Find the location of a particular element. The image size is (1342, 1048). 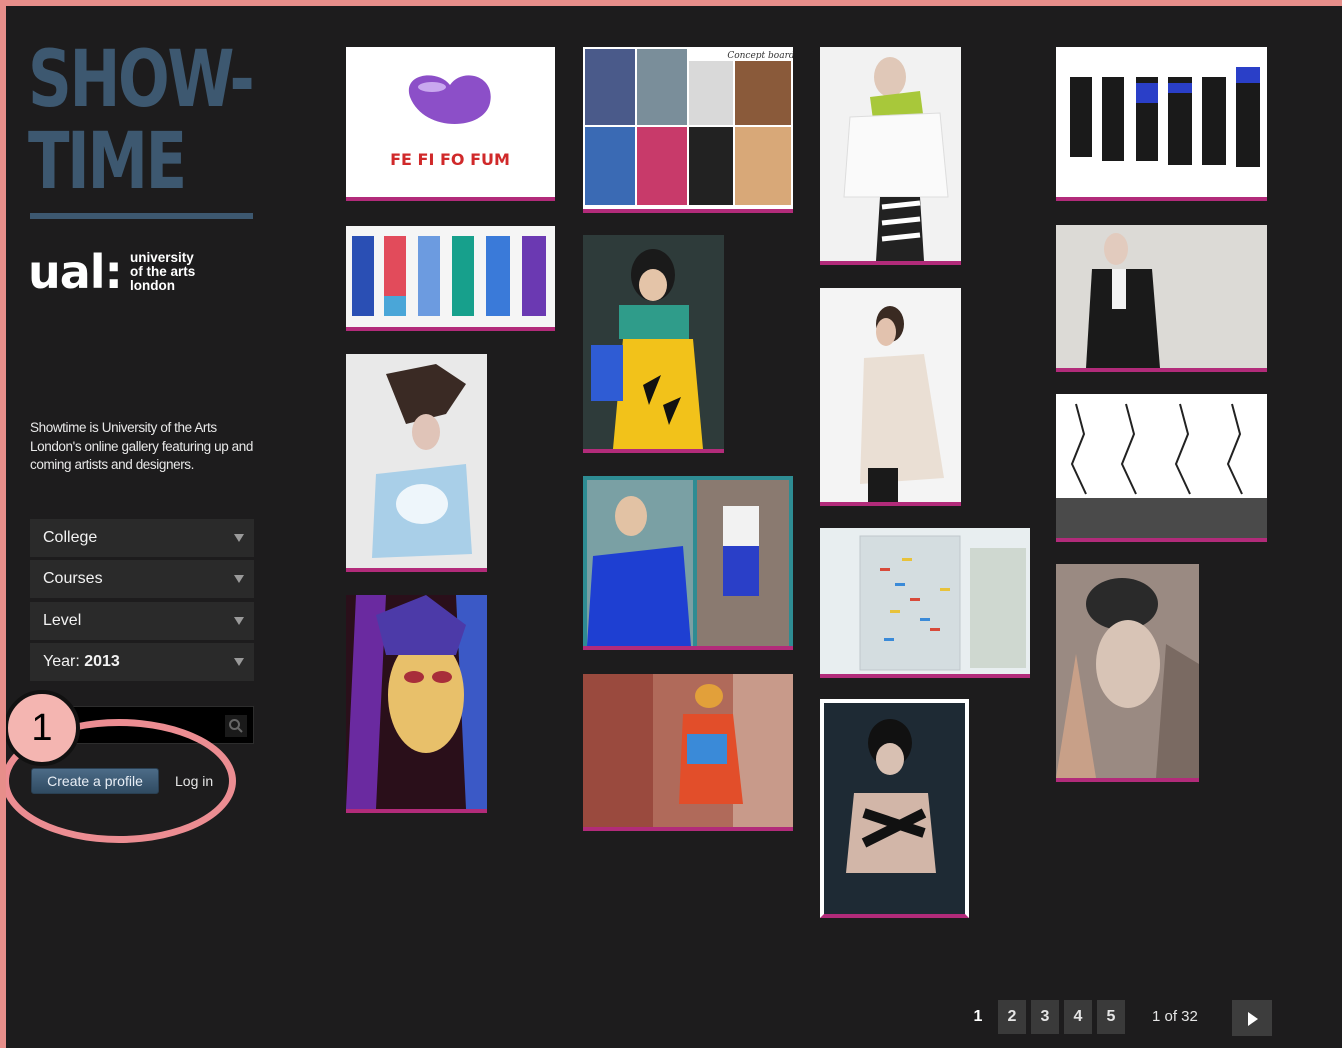

dark-portrait-photo is located at coordinates (894, 808).